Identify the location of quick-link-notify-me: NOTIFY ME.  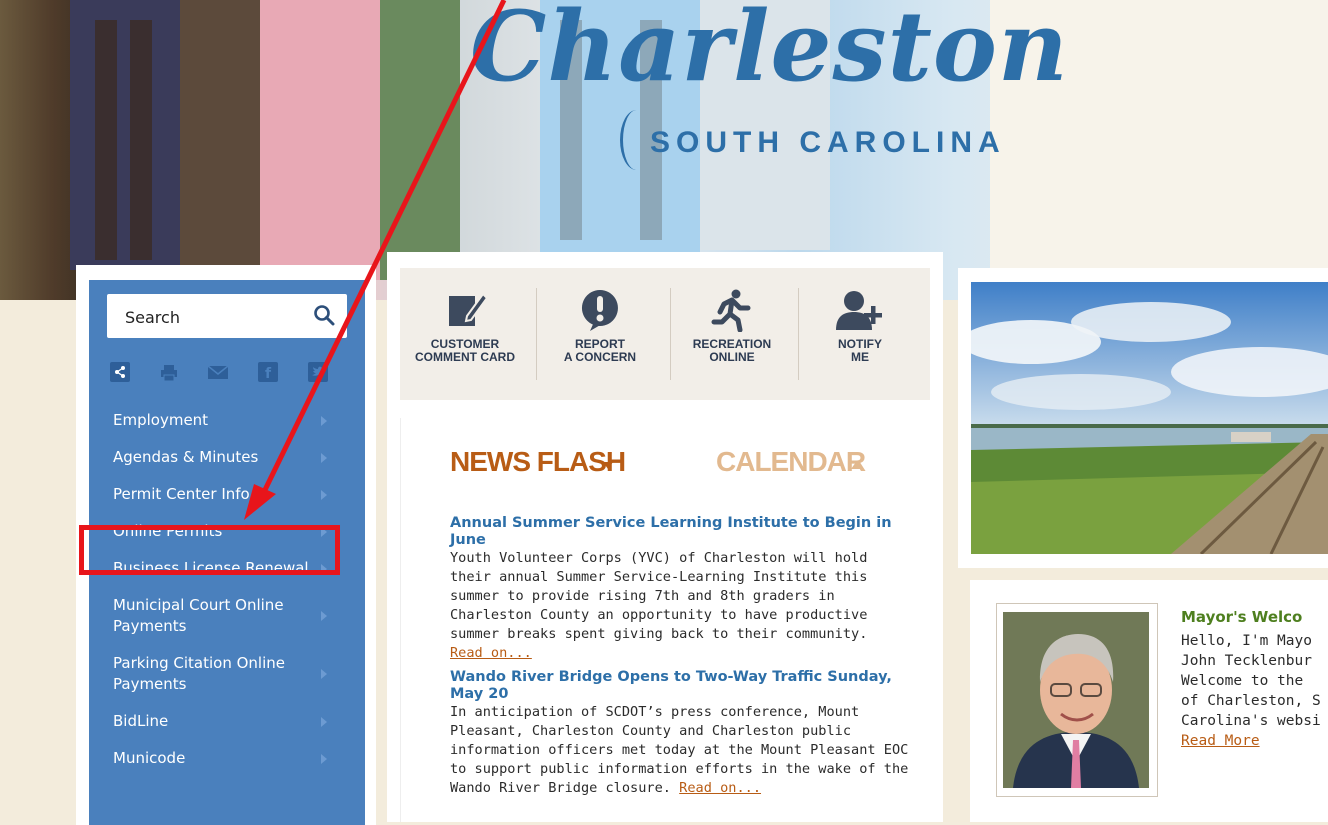
(860, 326).